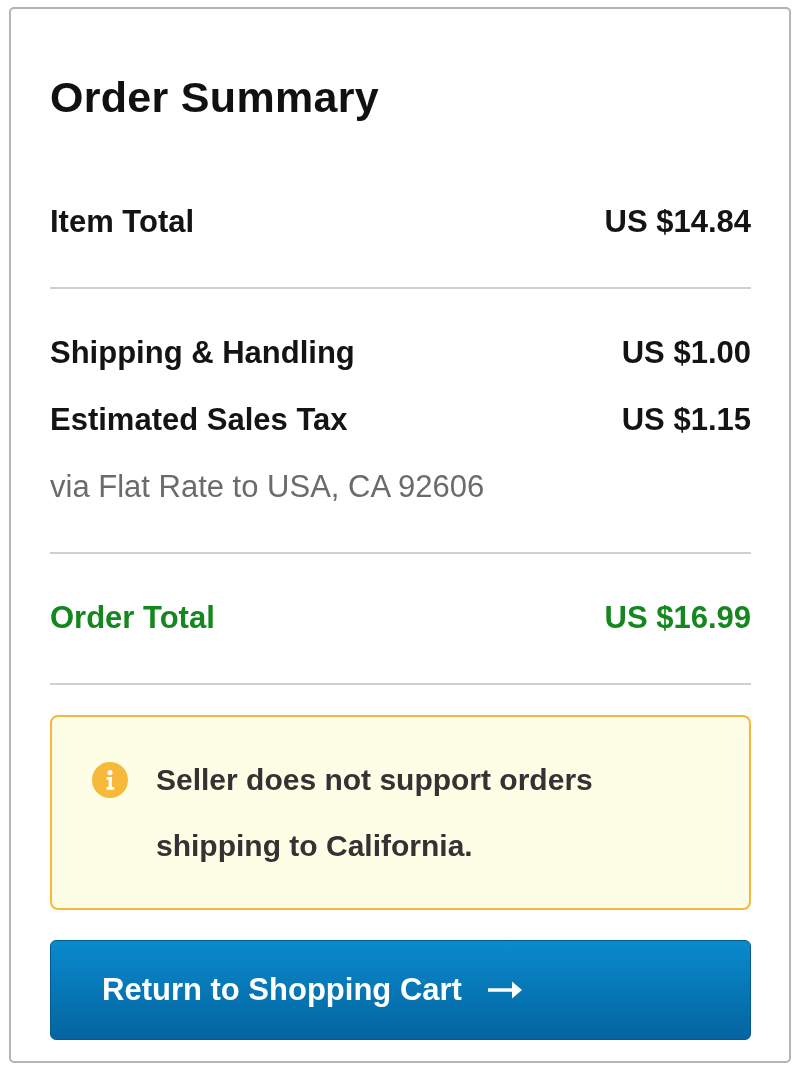 The width and height of the screenshot is (800, 1072). Describe the element at coordinates (267, 486) in the screenshot. I see `shipping-note: via Flat Rate to USA, CA 92606` at that location.